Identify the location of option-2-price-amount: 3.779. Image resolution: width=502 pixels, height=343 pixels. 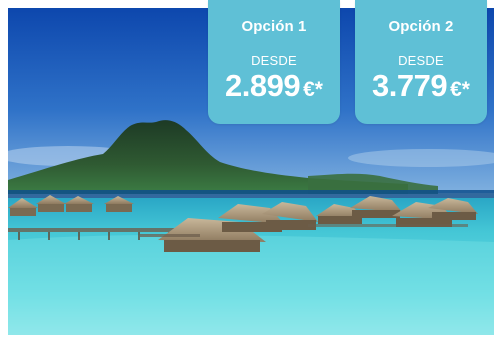
(410, 85).